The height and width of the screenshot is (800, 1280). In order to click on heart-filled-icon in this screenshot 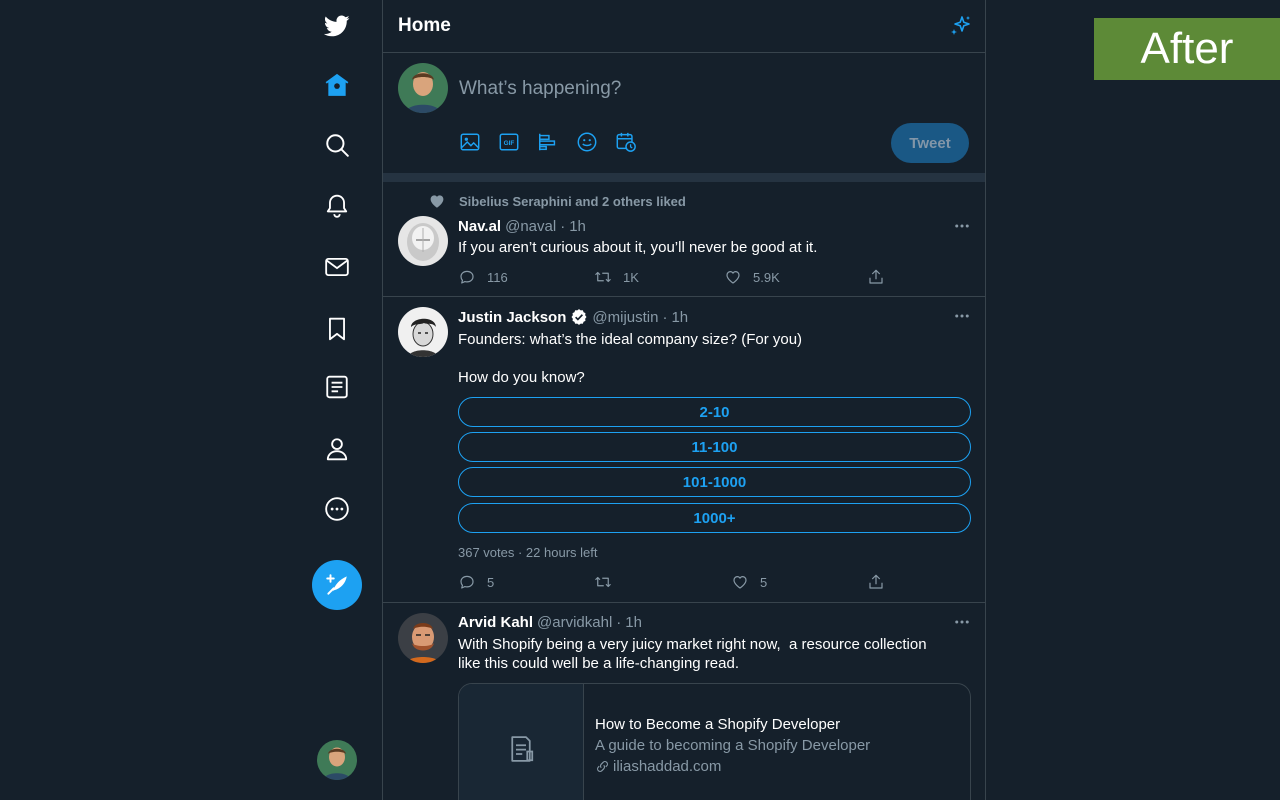, I will do `click(437, 201)`.